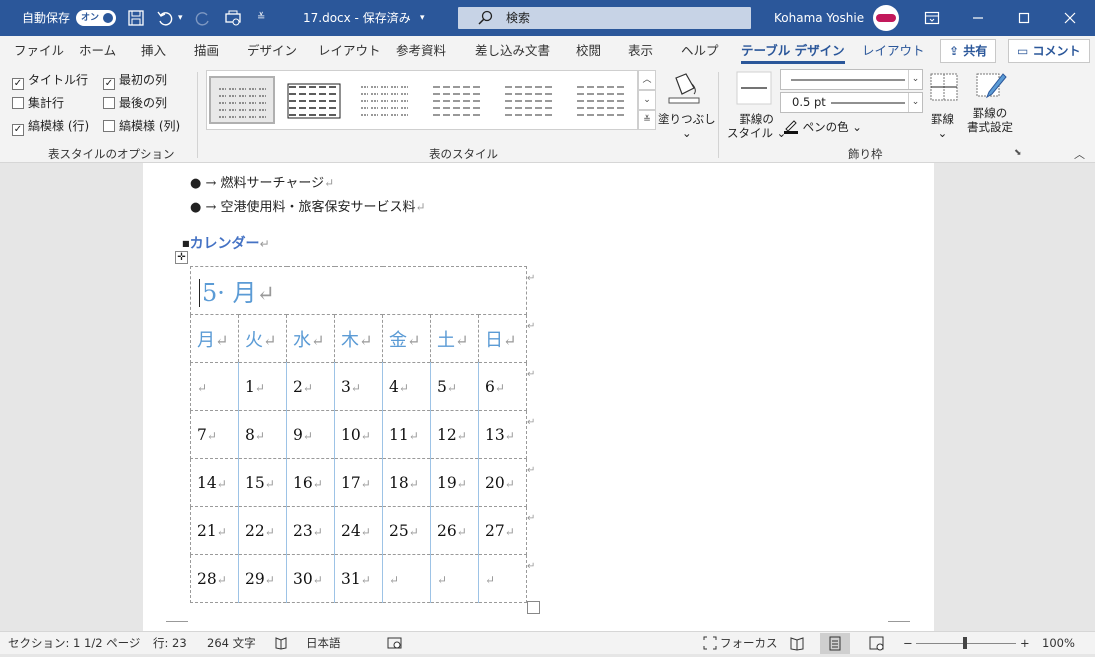 This screenshot has height=657, width=1095. Describe the element at coordinates (710, 643) in the screenshot. I see `focus-icon` at that location.